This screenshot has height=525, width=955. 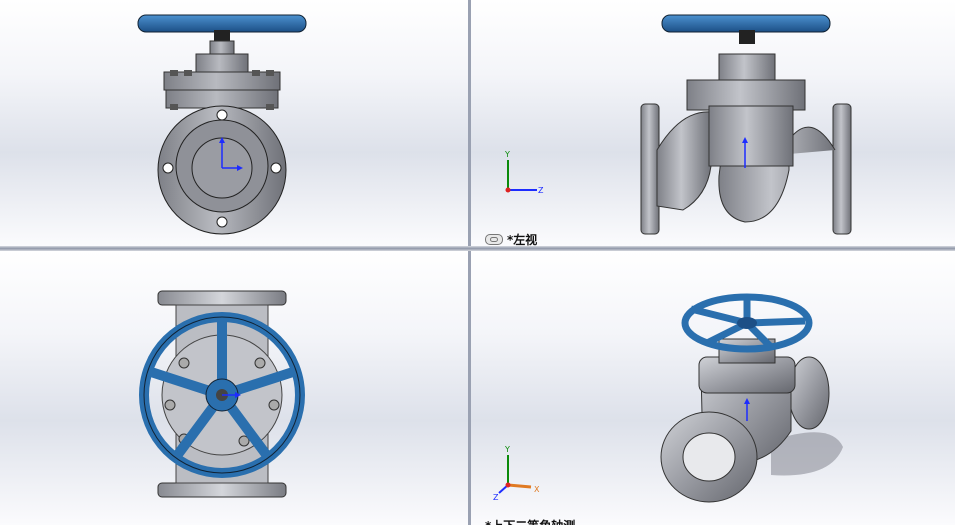 I want to click on bonnet-flange, so click(x=222, y=81).